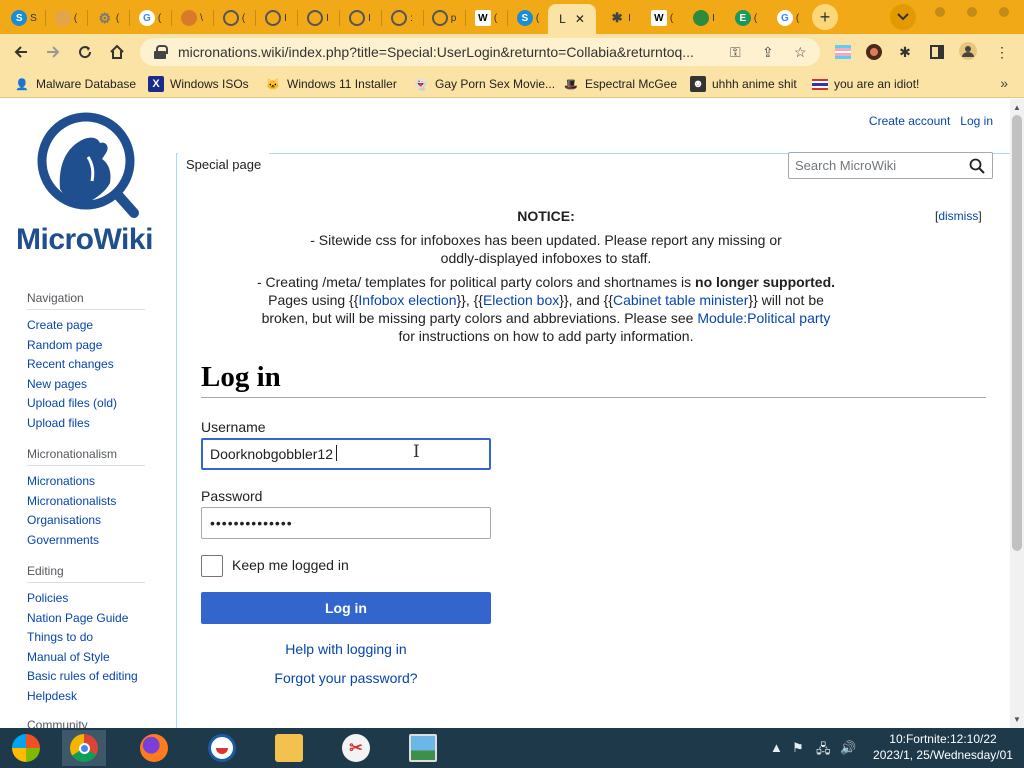  What do you see at coordinates (86, 385) in the screenshot?
I see `sidebar-item-new-pages: New pages` at bounding box center [86, 385].